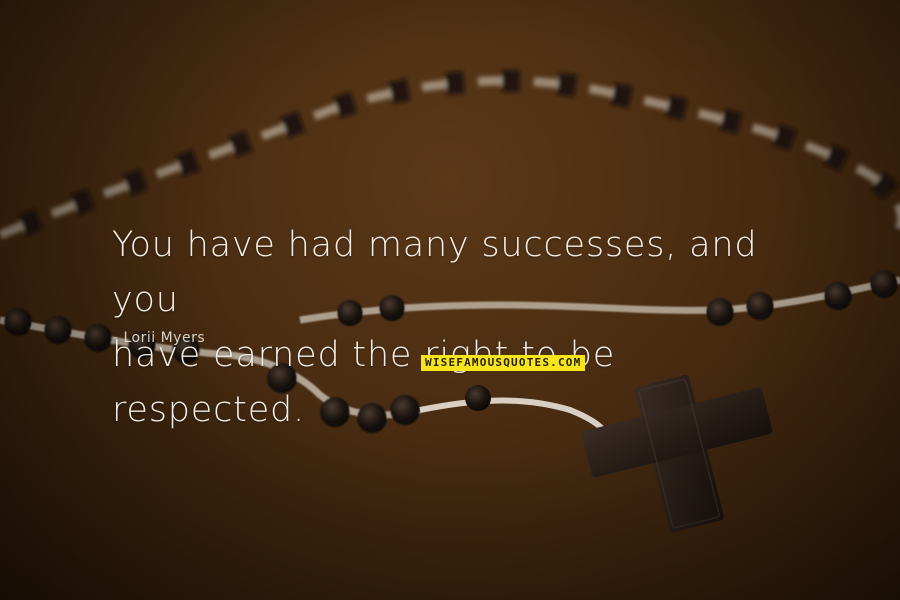 Image resolution: width=900 pixels, height=600 pixels. I want to click on quote-line-2: have earned the right to be respected., so click(364, 382).